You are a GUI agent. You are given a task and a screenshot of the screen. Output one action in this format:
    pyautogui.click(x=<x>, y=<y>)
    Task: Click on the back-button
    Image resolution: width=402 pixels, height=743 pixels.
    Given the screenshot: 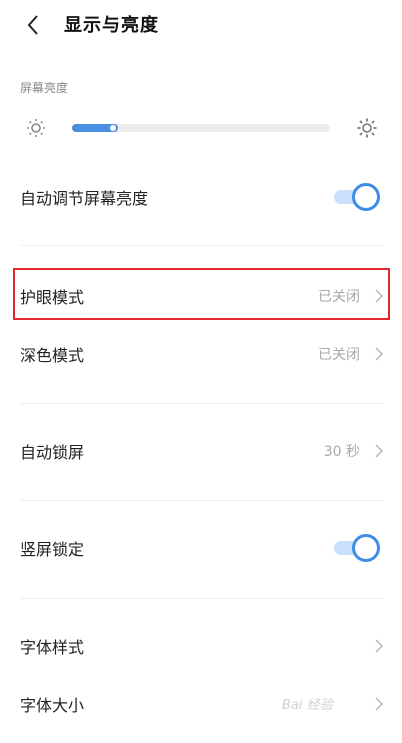 What is the action you would take?
    pyautogui.click(x=34, y=25)
    